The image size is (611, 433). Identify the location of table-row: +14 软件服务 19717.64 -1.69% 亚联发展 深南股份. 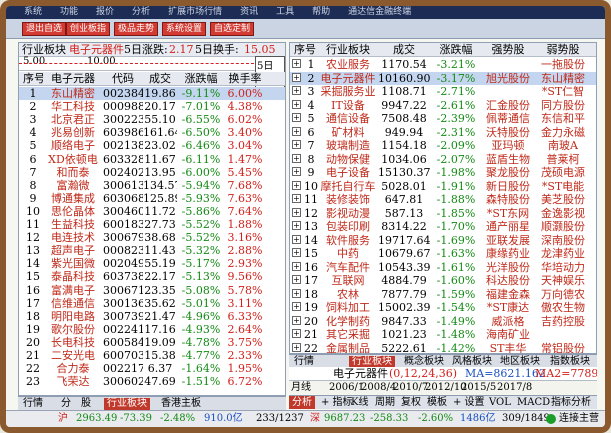
(443, 240).